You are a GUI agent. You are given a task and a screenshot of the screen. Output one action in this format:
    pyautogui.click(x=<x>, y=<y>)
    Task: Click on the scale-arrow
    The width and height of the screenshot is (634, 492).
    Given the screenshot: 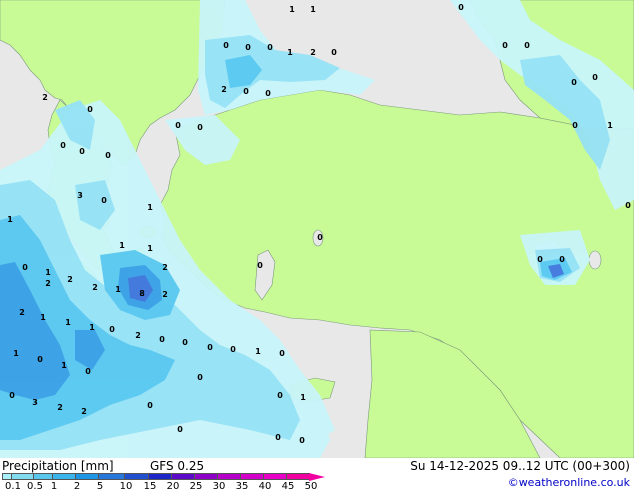 What is the action you would take?
    pyautogui.click(x=317, y=477)
    